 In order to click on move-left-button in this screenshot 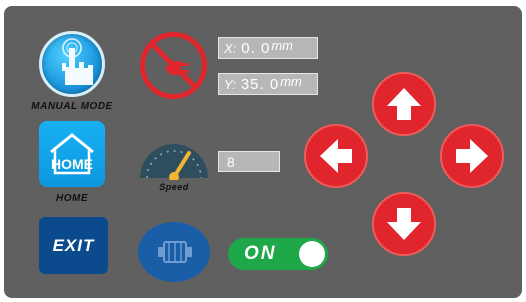, I will do `click(336, 156)`.